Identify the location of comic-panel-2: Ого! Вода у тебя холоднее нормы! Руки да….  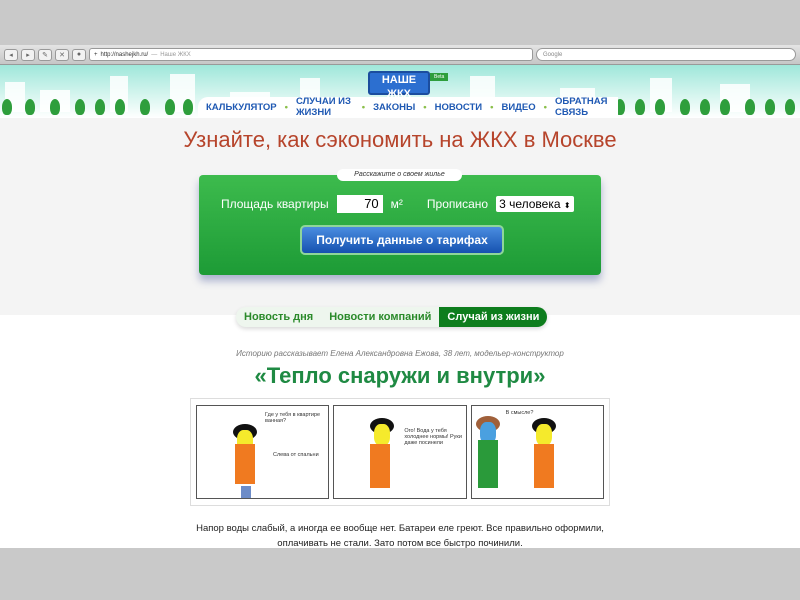
(400, 452).